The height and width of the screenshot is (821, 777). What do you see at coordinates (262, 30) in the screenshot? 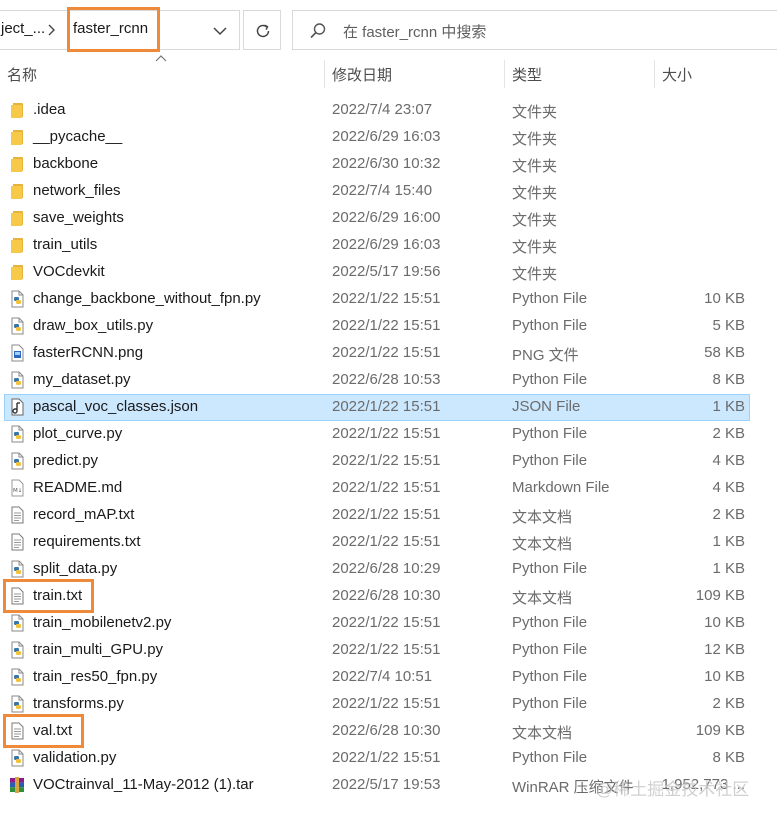
I see `refresh-button` at bounding box center [262, 30].